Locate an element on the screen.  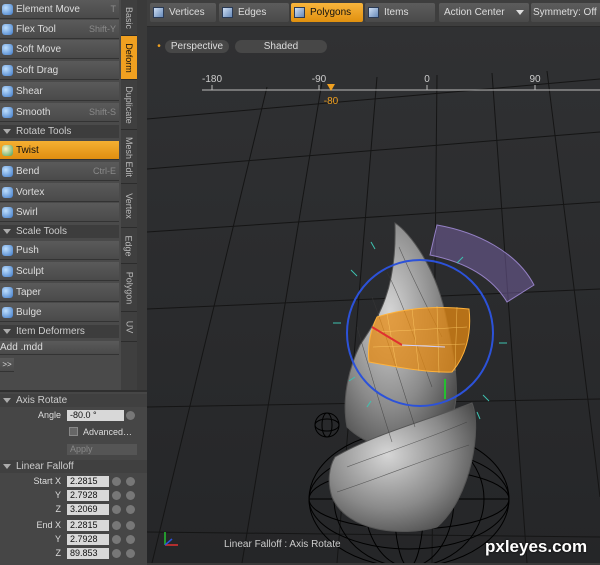
end-z-label: Z is located at coordinates (58, 553).